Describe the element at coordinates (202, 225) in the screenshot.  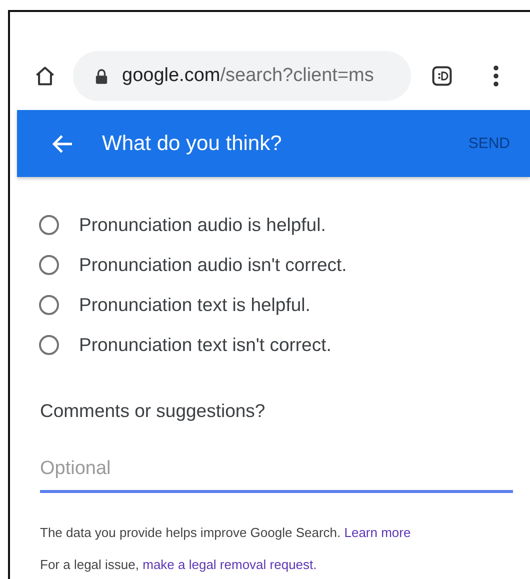
I see `option-label: Pronunciation audio is helpful.` at that location.